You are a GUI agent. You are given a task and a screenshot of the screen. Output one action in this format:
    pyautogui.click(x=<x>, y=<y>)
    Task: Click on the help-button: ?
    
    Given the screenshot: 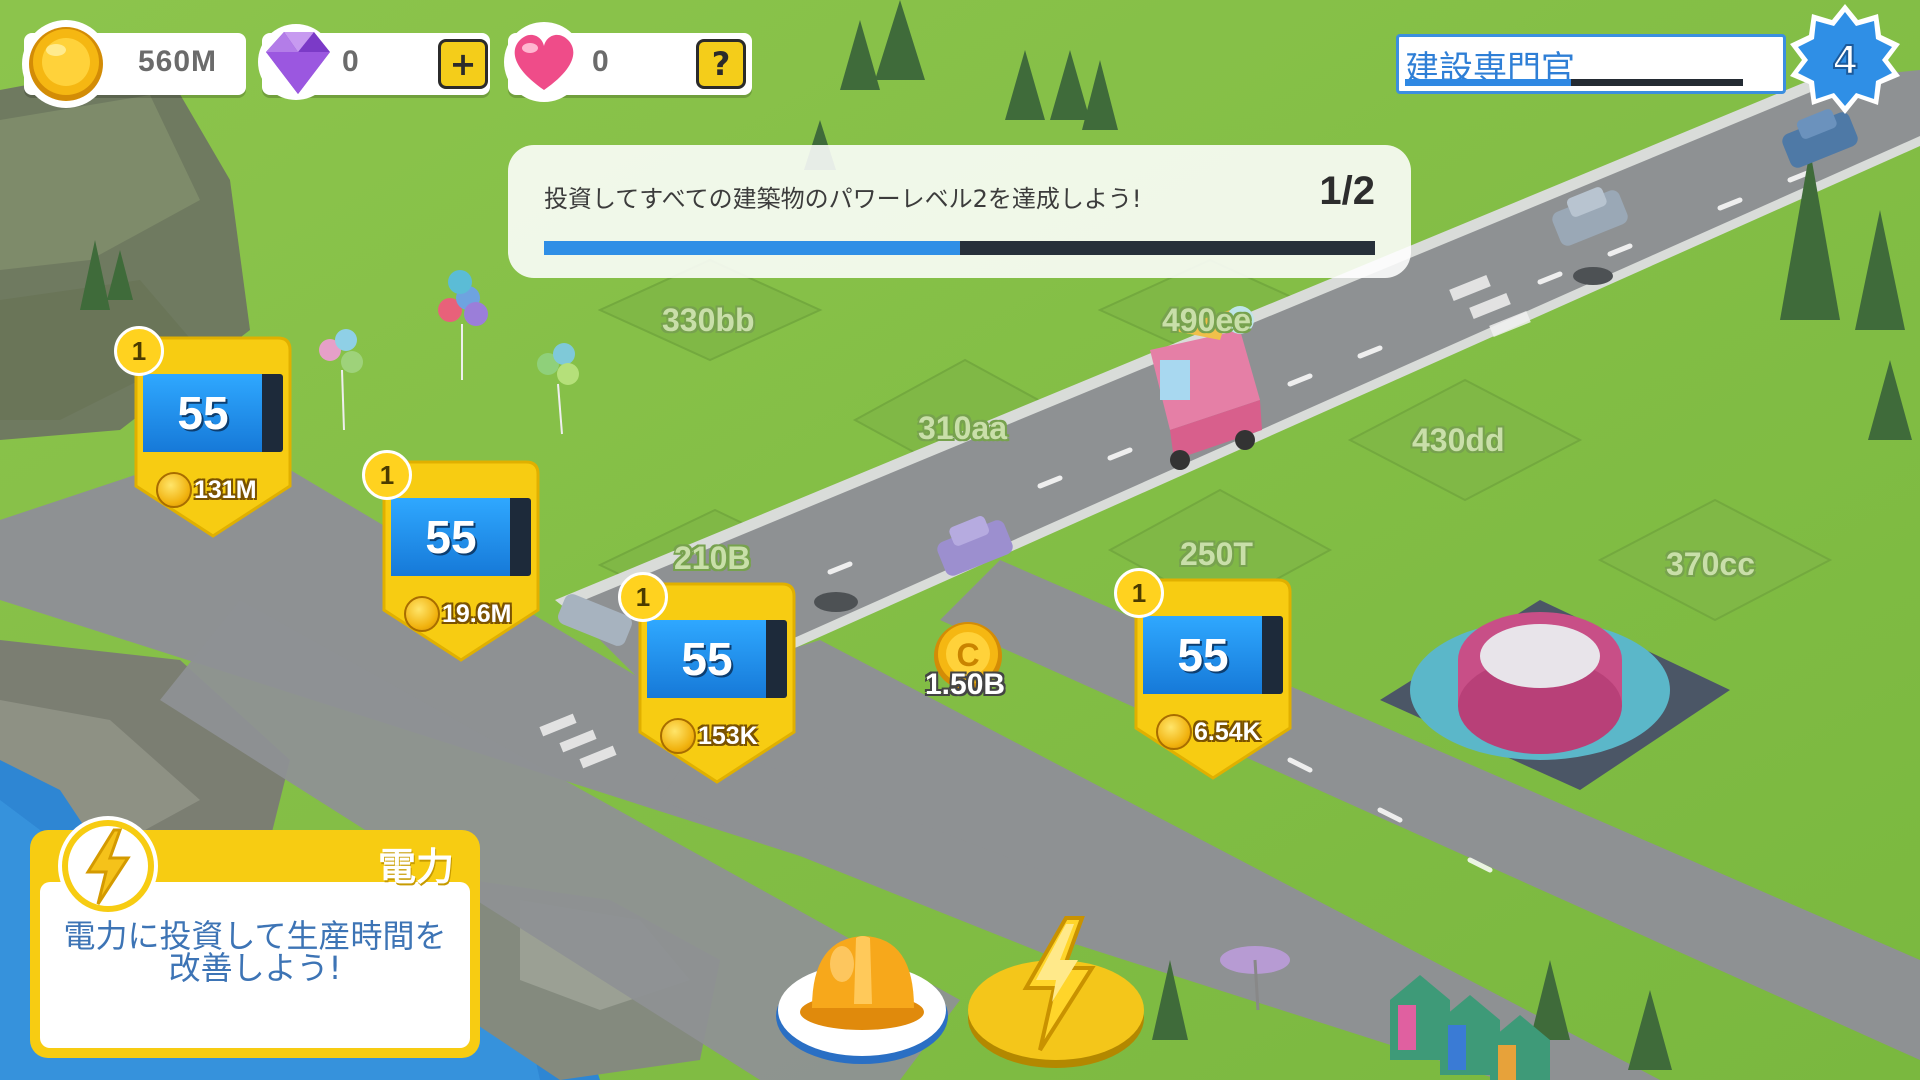 What is the action you would take?
    pyautogui.click(x=721, y=64)
    